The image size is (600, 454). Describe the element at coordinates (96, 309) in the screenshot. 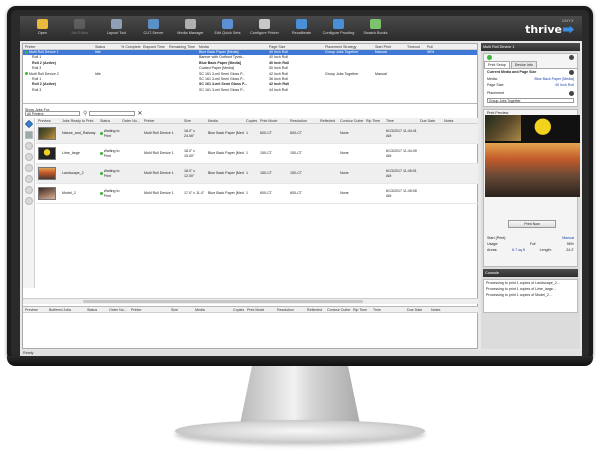

I see `buffered-col-header: Status` at that location.